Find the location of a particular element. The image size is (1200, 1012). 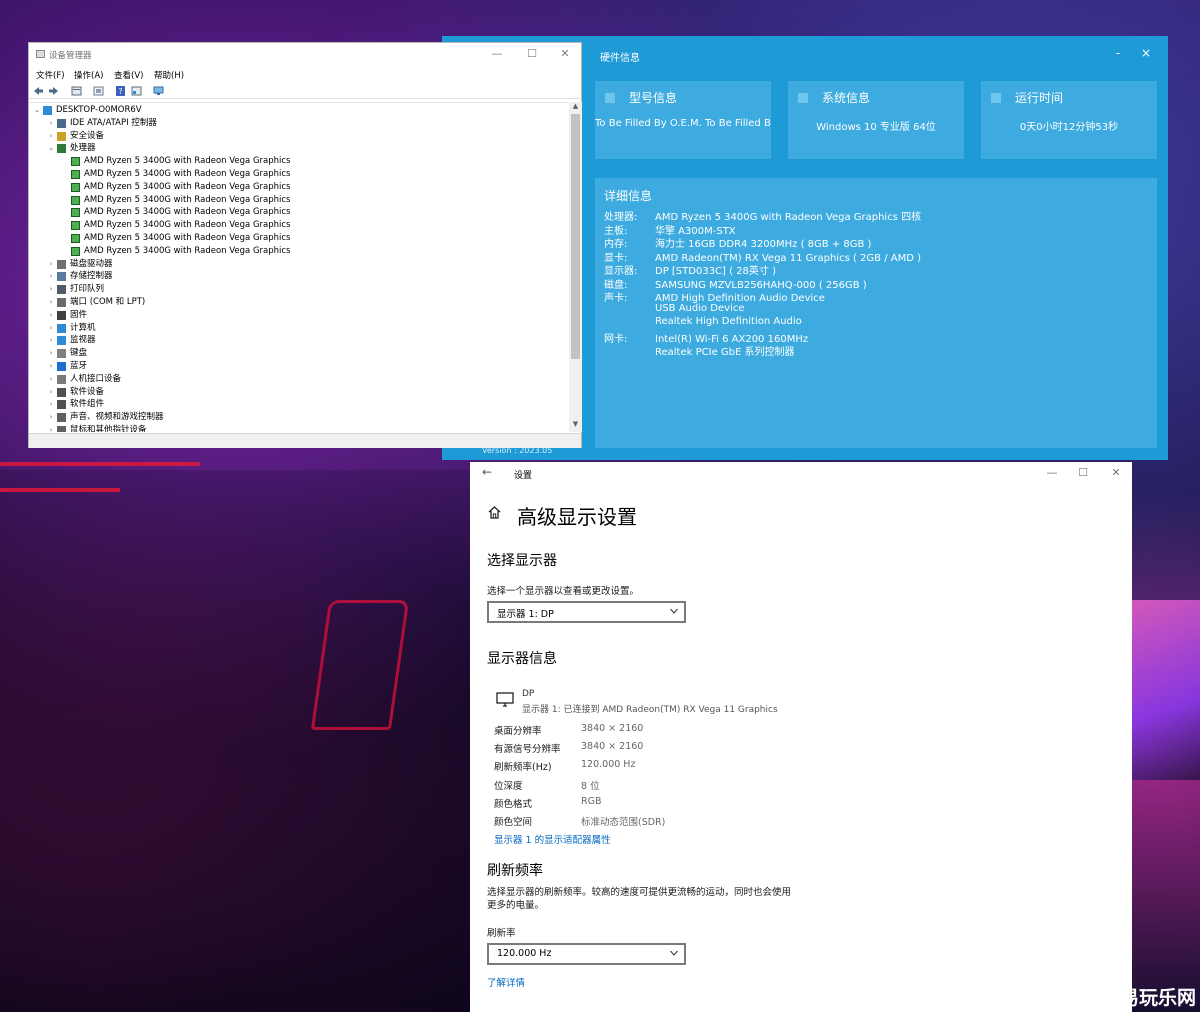

hardware-info-titlebar: 硬件信息 - × is located at coordinates (879, 56).